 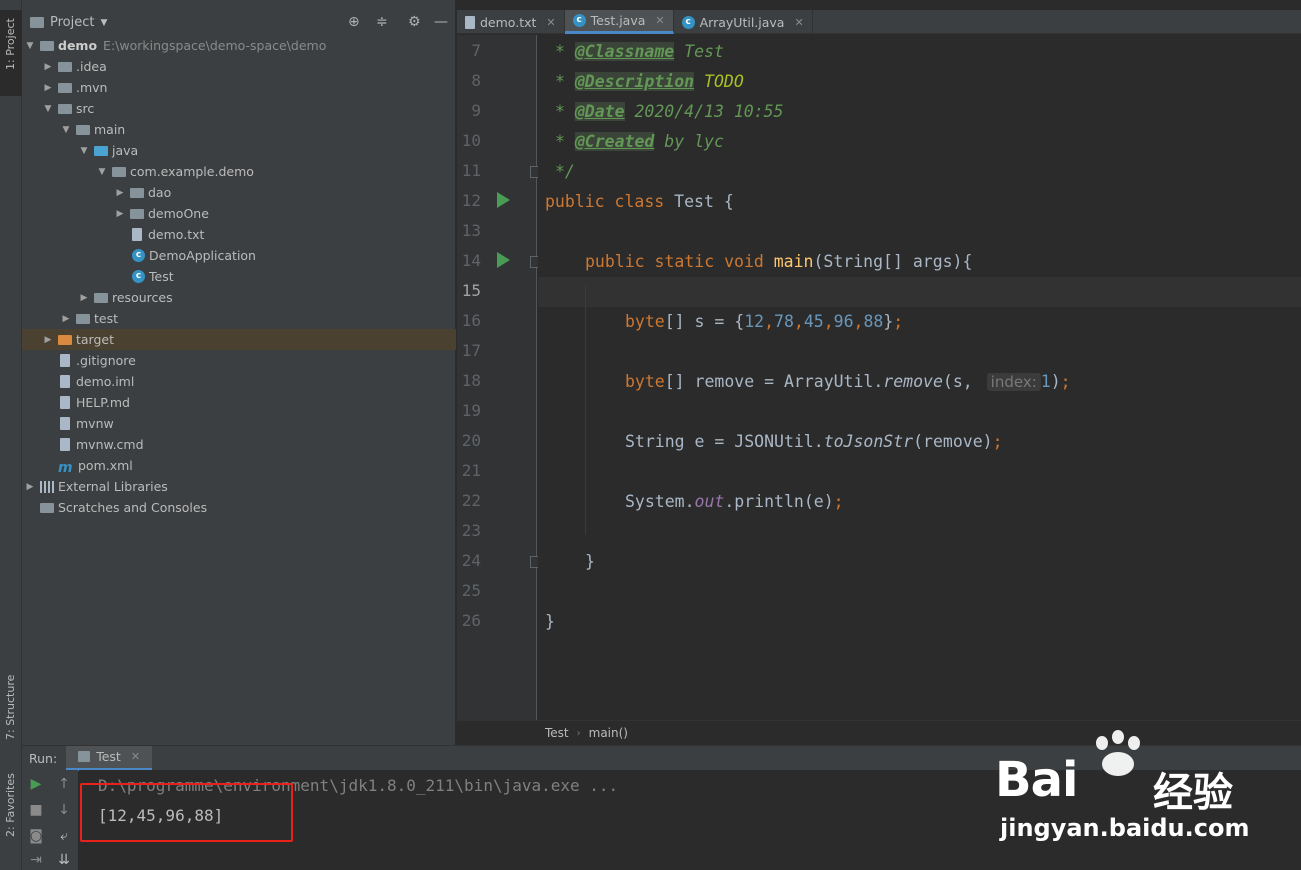 What do you see at coordinates (471, 560) in the screenshot?
I see `line-number: 24` at bounding box center [471, 560].